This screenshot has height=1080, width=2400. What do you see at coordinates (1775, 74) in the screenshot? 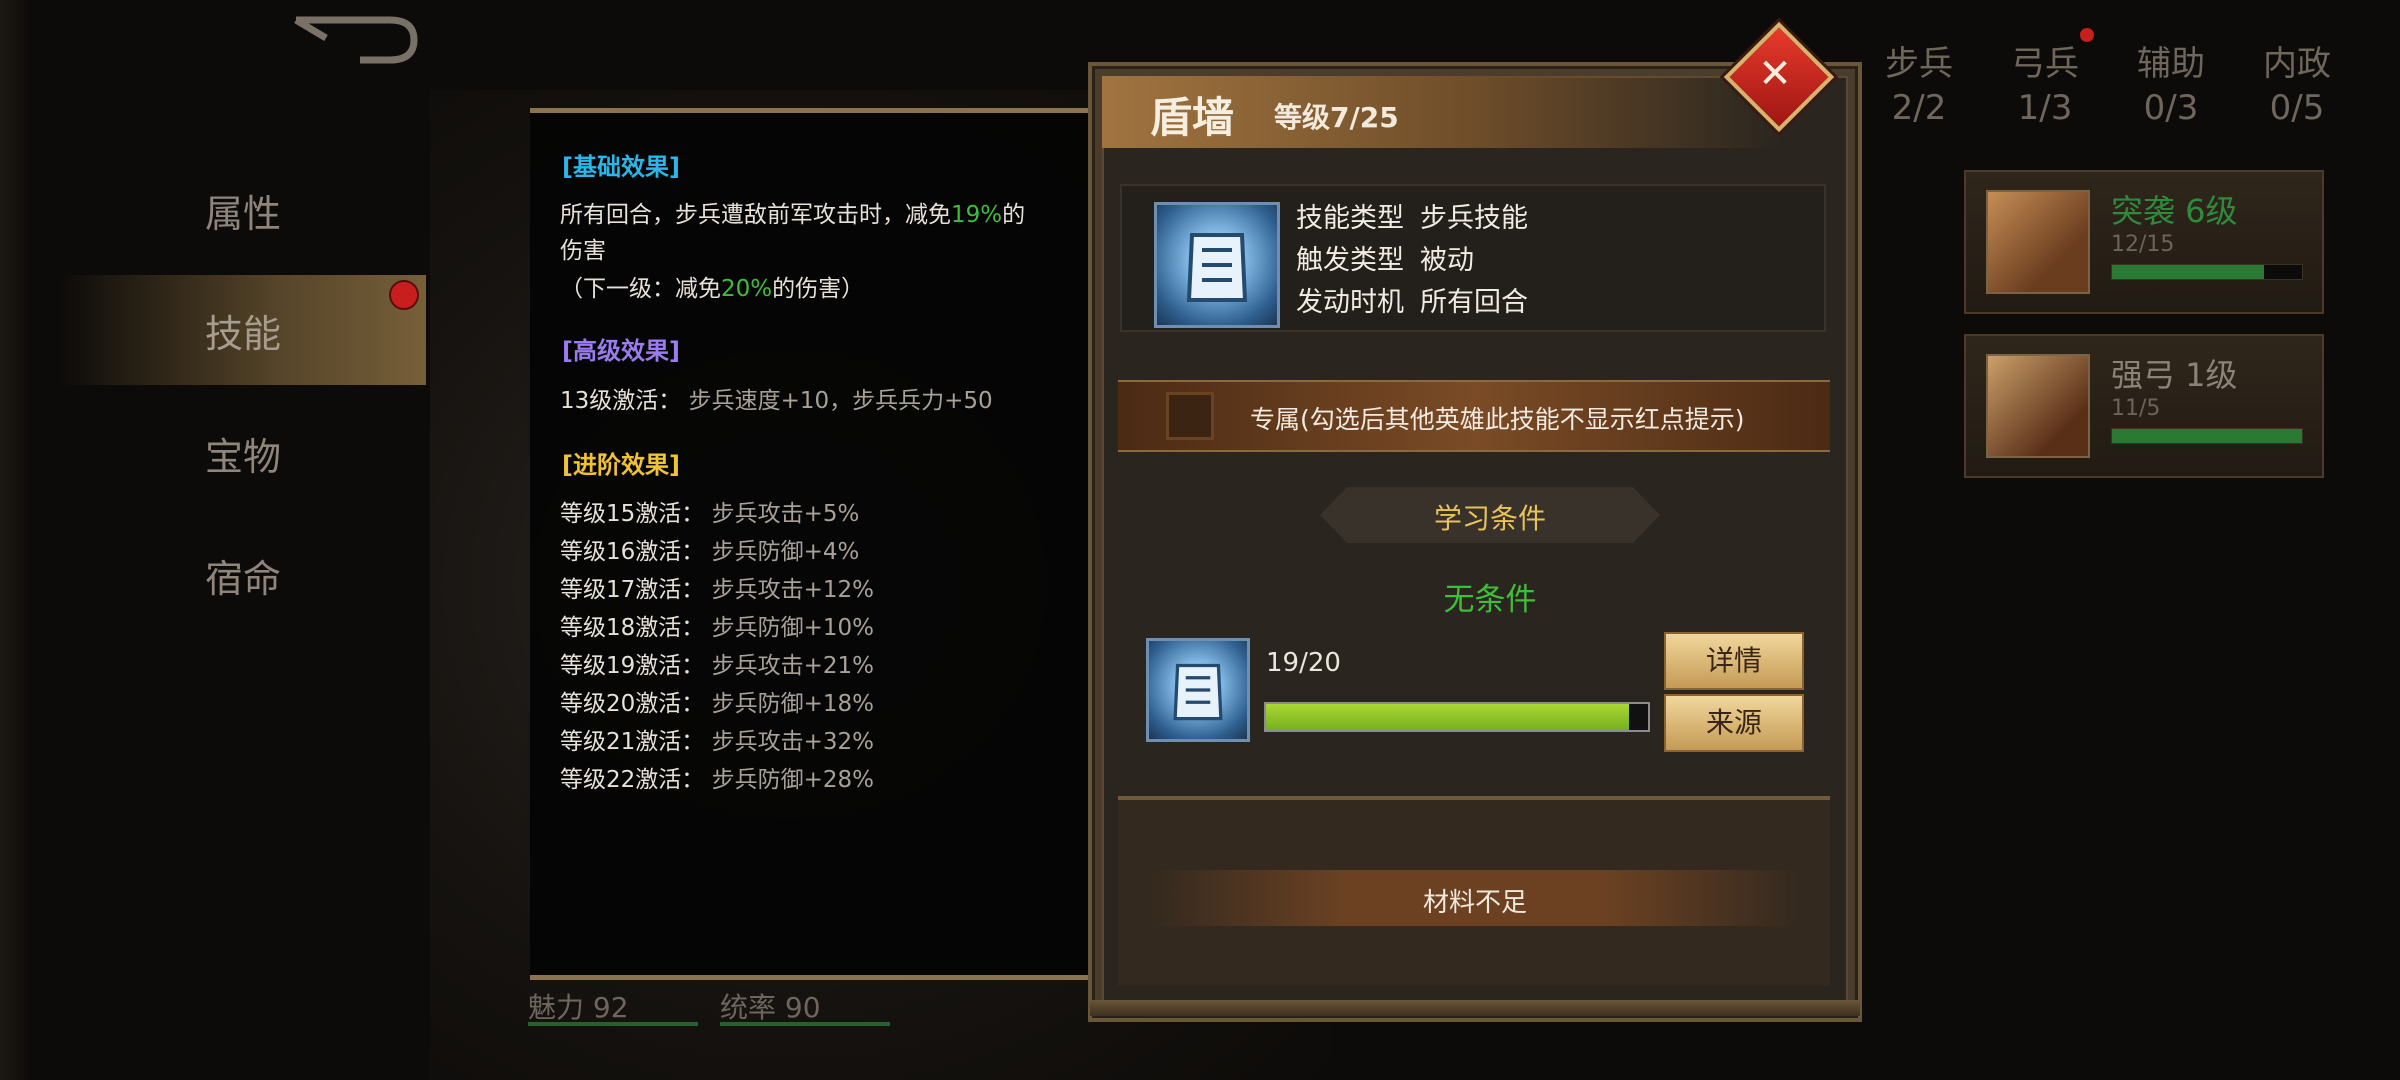
I see `close-icon: ✕` at bounding box center [1775, 74].